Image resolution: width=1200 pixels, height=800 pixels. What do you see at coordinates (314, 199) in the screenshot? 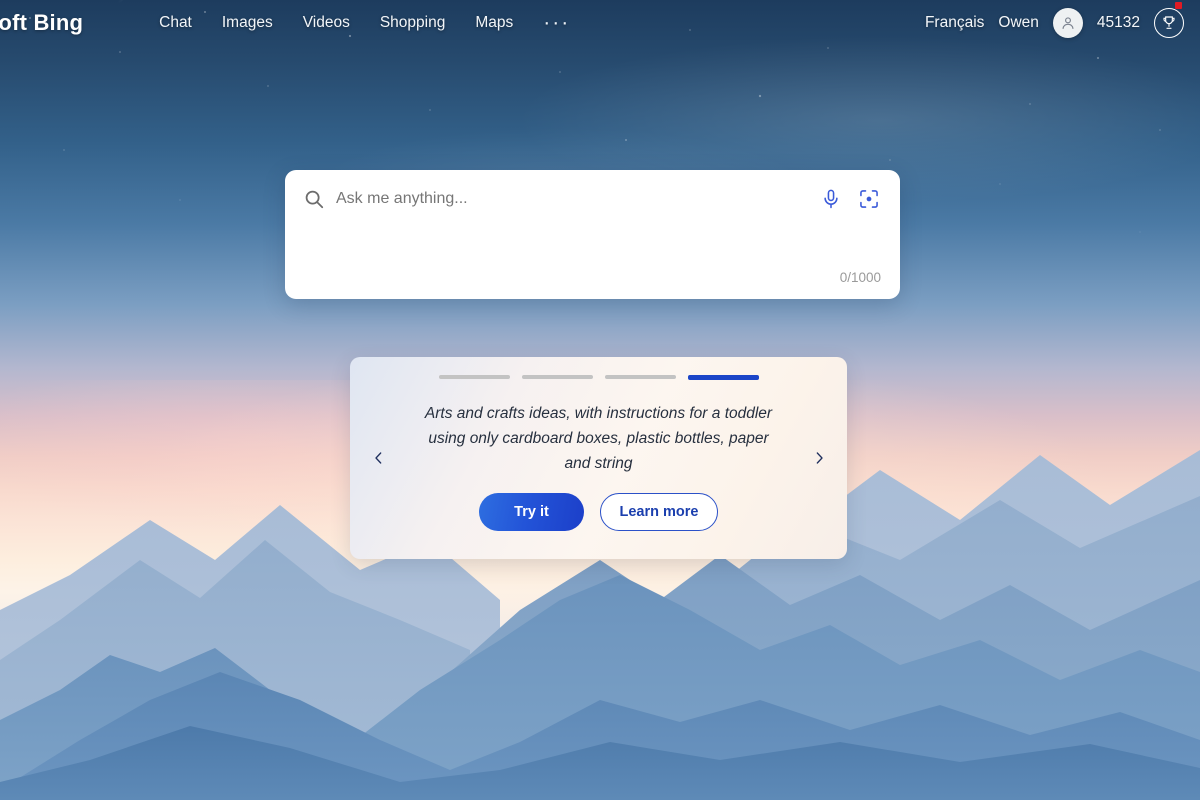
I see `search-icon` at bounding box center [314, 199].